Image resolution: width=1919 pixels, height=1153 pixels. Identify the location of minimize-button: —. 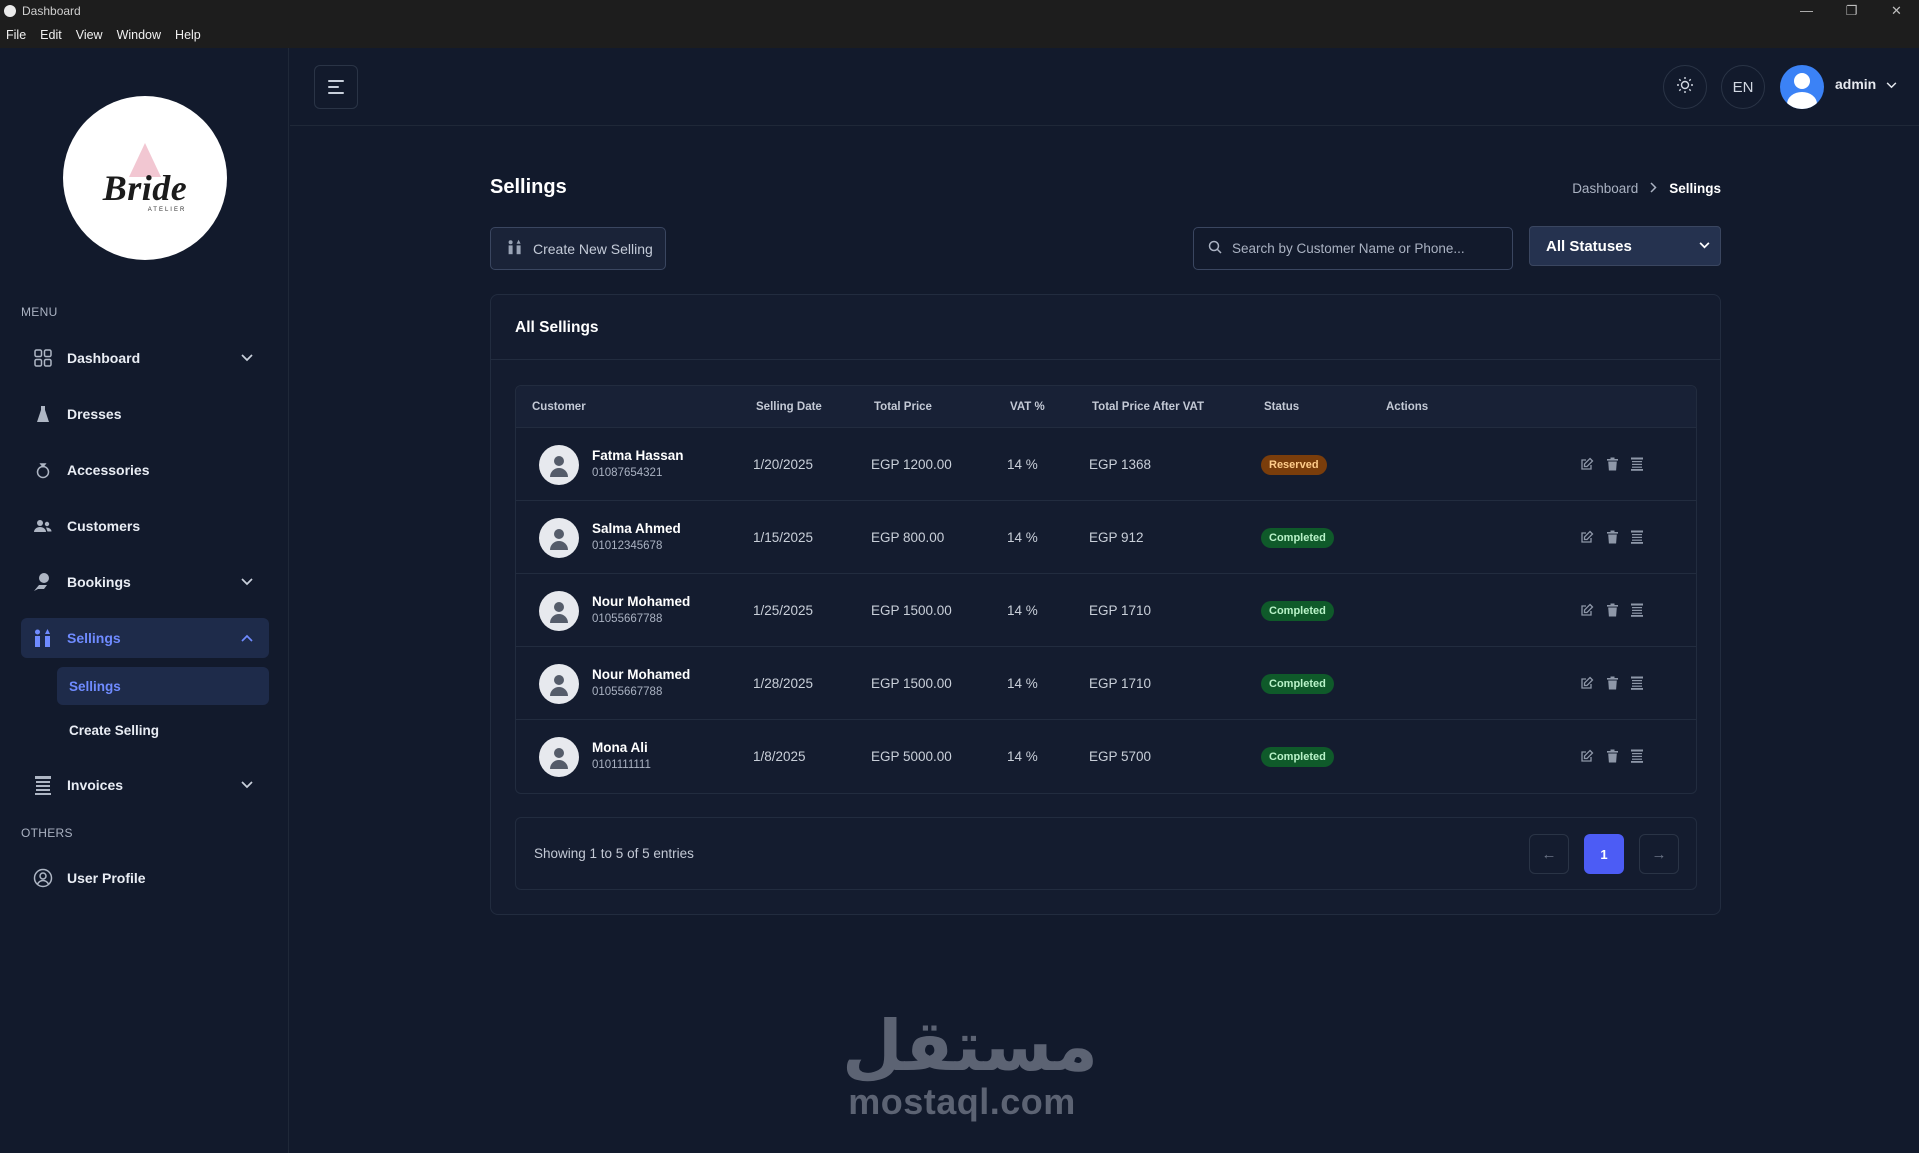
(1806, 11).